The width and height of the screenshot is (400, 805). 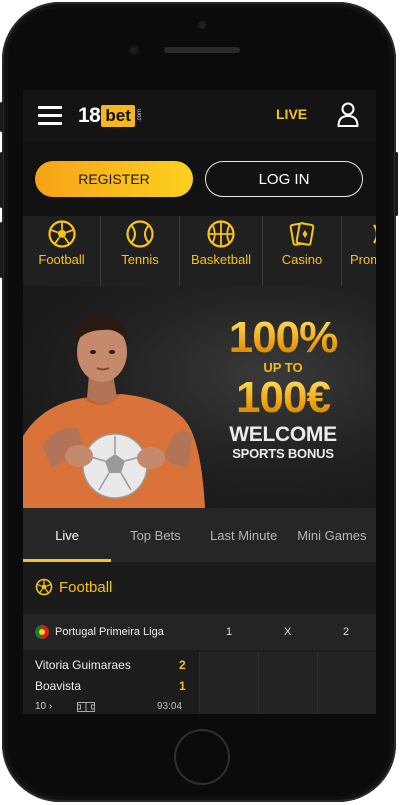 I want to click on league-name: Portugal Primeira Liga, so click(x=109, y=632).